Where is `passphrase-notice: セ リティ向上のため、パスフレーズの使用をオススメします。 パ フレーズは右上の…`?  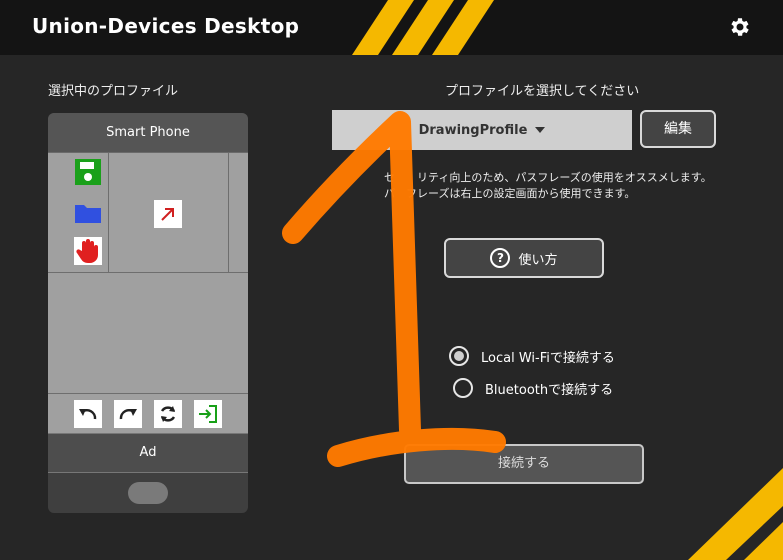
passphrase-notice: セ リティ向上のため、パスフレーズの使用をオススメします。 パ フレーズは右上の… is located at coordinates (548, 186).